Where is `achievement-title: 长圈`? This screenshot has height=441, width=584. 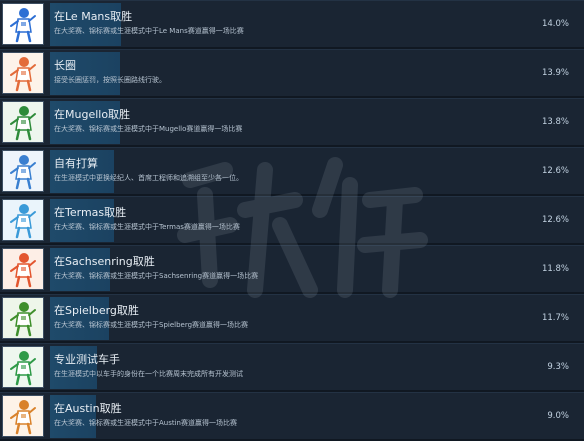
achievement-title: 长圈 is located at coordinates (65, 65).